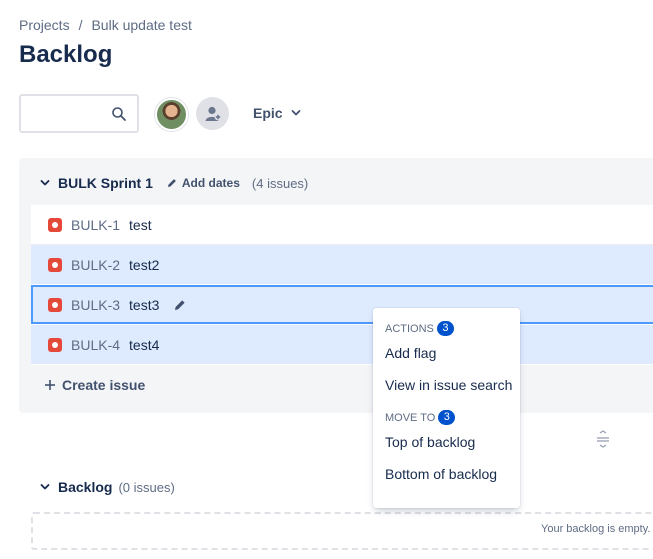  I want to click on resize-handle-icon, so click(603, 439).